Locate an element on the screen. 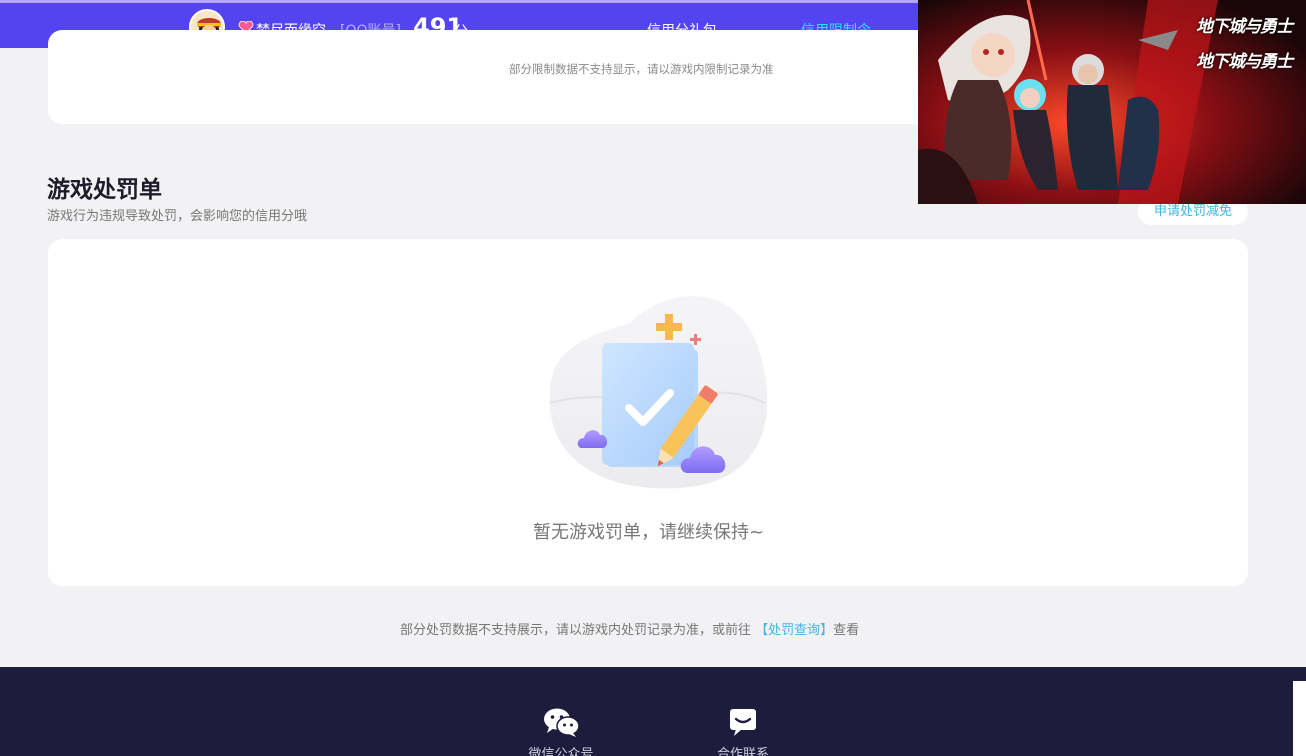 The image size is (1306, 756). penalty-section-subtitle: 游戏行为违规导致处罚，会影响您的信用分哦 is located at coordinates (177, 216).